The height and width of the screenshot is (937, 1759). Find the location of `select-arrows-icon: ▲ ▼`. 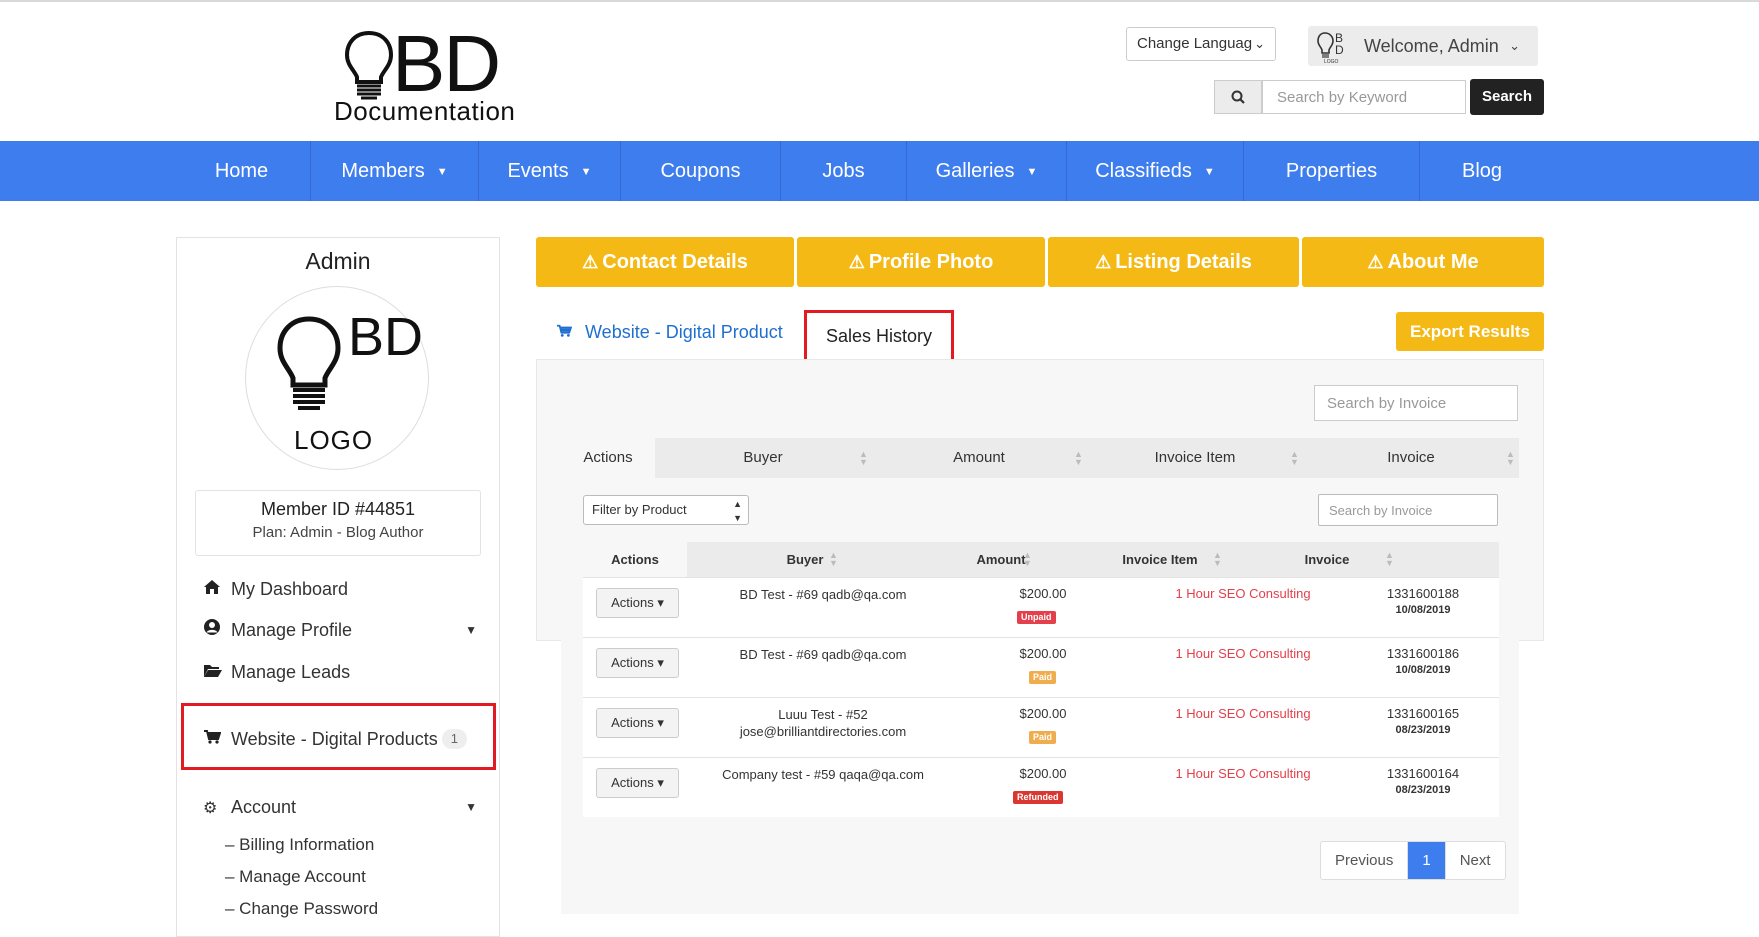

select-arrows-icon: ▲ ▼ is located at coordinates (737, 511).